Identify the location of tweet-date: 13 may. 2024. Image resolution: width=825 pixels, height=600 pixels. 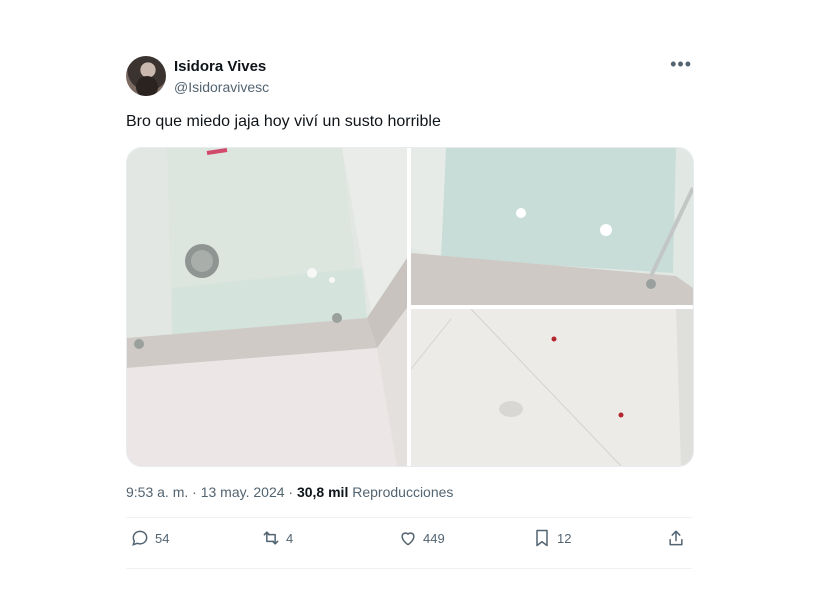
(243, 492).